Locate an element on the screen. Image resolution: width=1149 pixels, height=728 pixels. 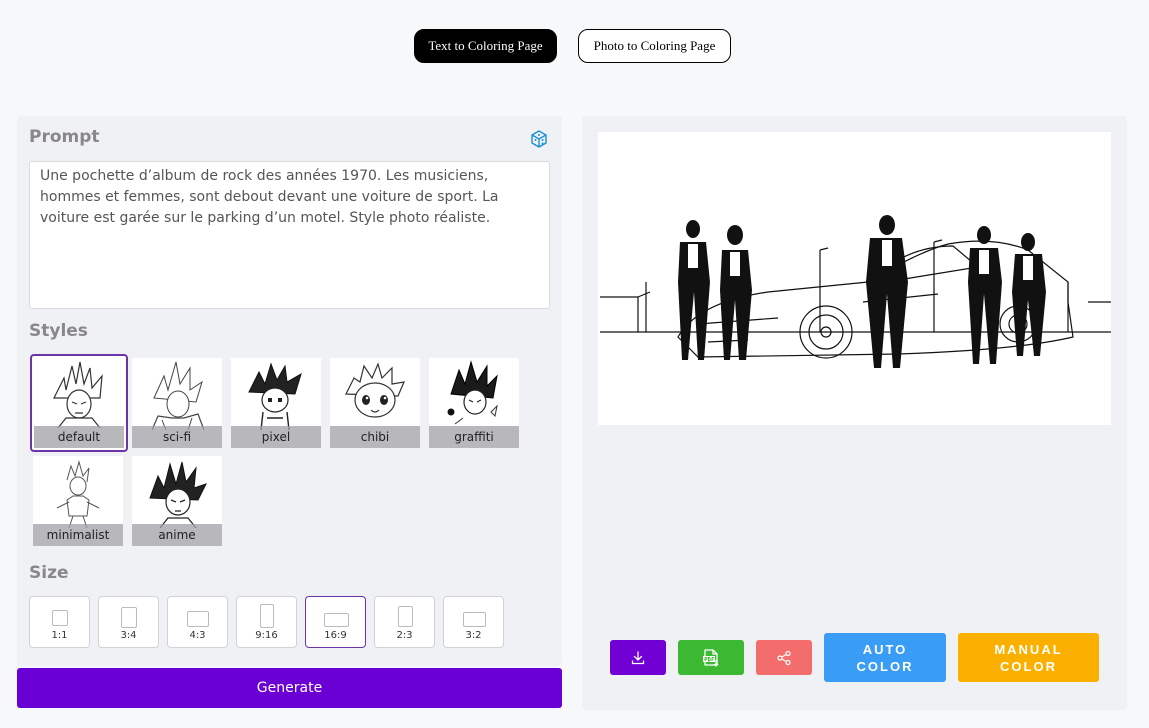
styles-title: Styles is located at coordinates (58, 331).